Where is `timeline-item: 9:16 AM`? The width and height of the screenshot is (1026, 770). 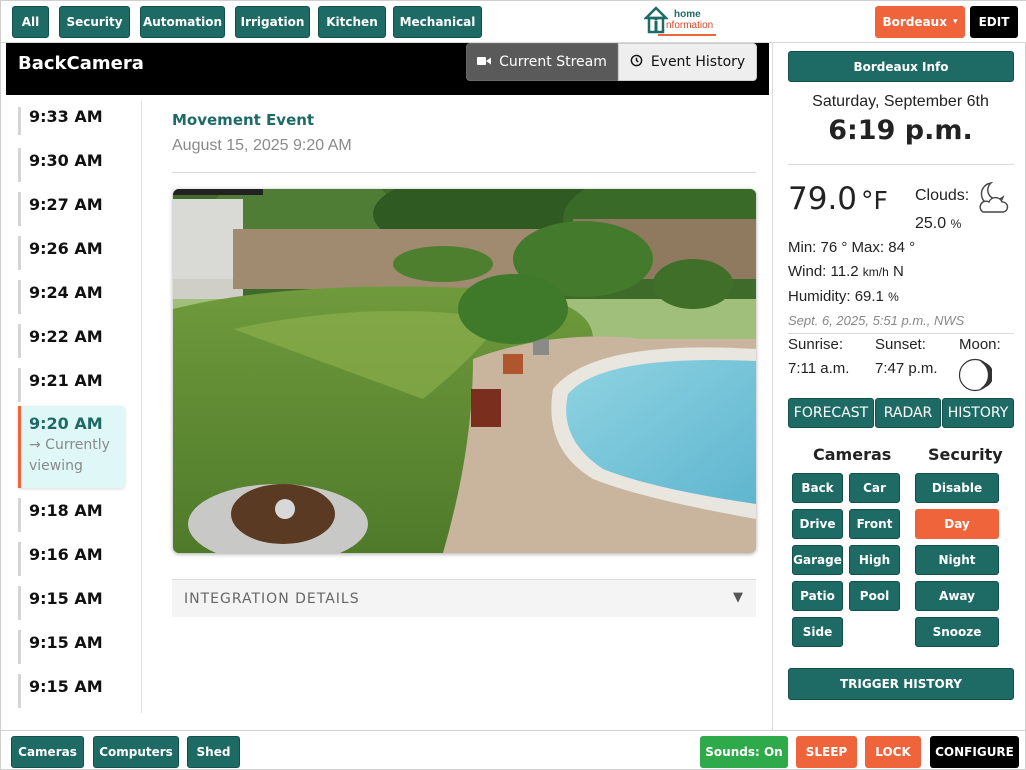
timeline-item: 9:16 AM is located at coordinates (71, 559).